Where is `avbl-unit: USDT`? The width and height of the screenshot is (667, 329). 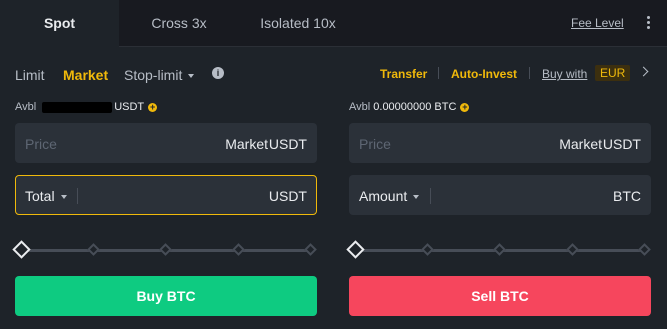 avbl-unit: USDT is located at coordinates (129, 107).